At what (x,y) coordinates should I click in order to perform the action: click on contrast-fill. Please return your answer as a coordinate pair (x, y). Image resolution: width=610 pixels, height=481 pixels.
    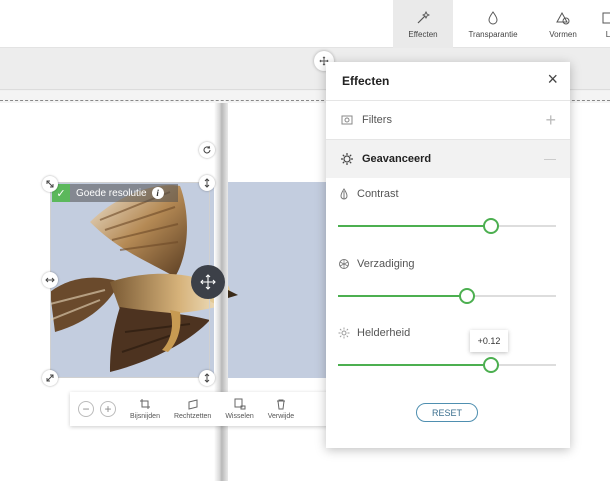
    Looking at the image, I should click on (414, 226).